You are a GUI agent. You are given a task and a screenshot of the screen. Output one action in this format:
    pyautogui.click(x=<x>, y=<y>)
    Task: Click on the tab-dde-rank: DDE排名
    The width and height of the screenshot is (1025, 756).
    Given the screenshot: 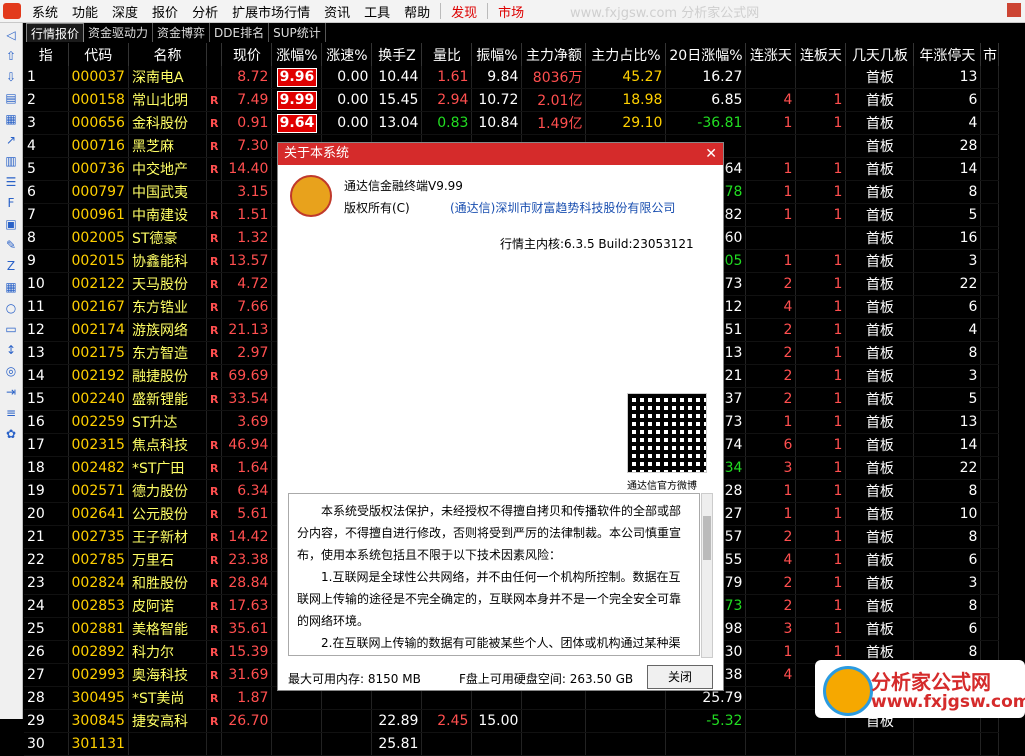 What is the action you would take?
    pyautogui.click(x=240, y=32)
    